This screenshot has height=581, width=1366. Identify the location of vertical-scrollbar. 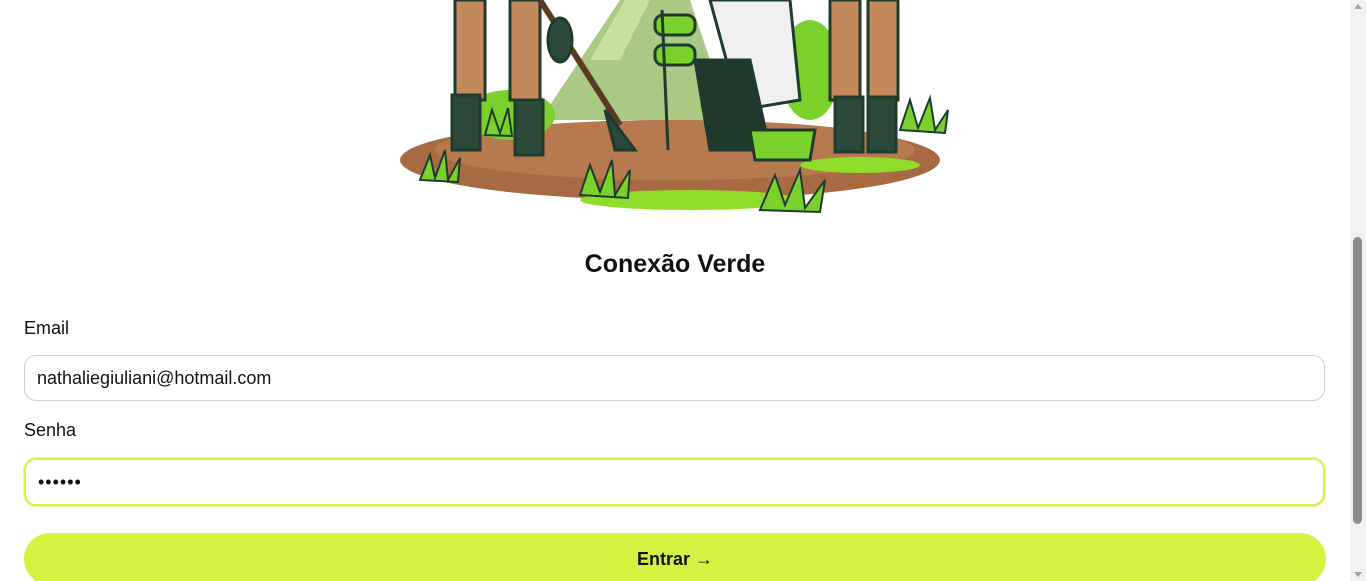
(1358, 290).